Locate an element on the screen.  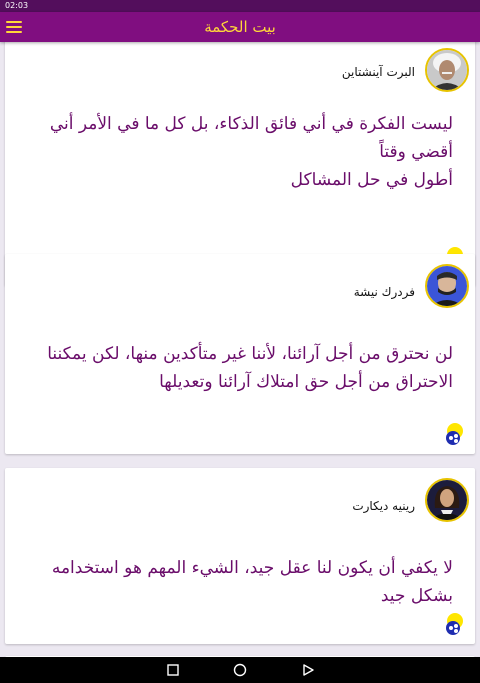
einstein-portrait-icon is located at coordinates (447, 70).